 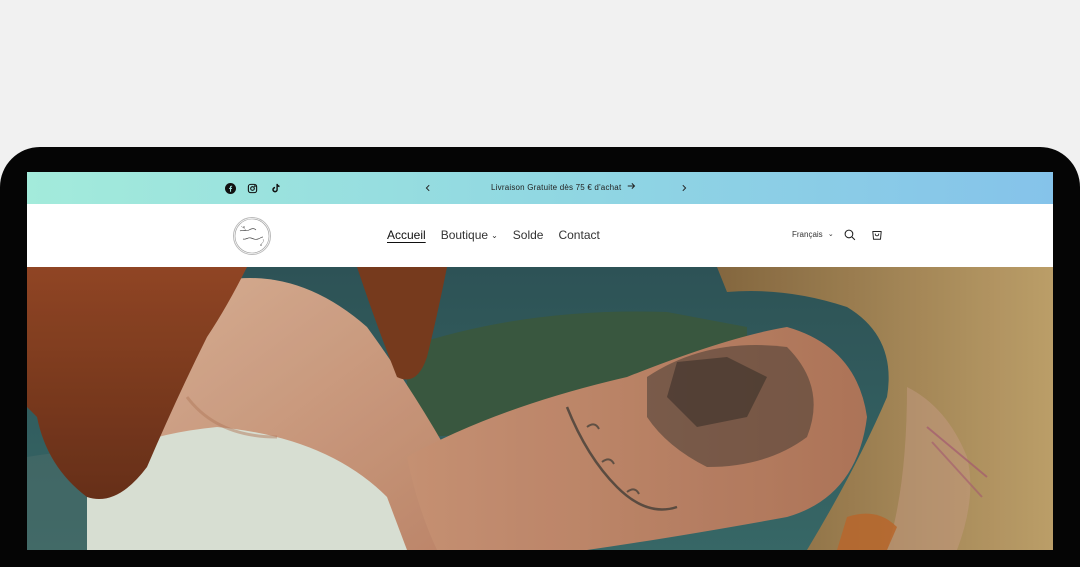 What do you see at coordinates (464, 235) in the screenshot?
I see `nav-item-boutique-label: Boutique` at bounding box center [464, 235].